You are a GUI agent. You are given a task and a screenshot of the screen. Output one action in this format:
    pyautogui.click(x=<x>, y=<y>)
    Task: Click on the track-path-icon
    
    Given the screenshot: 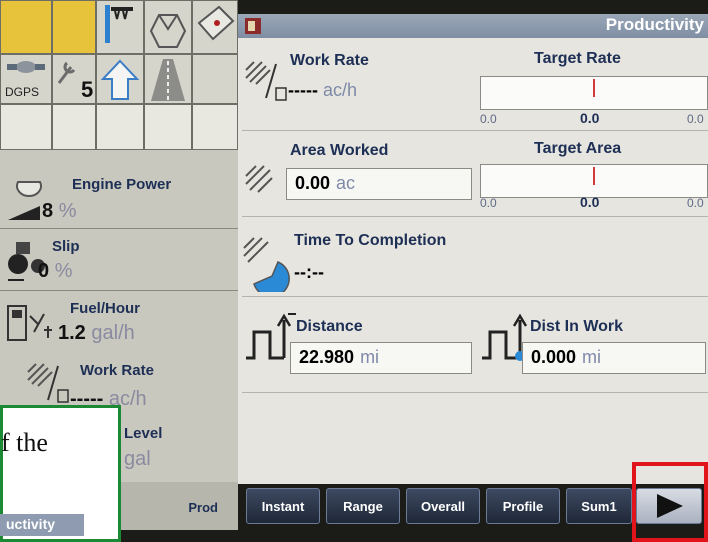 What is the action you would take?
    pyautogui.click(x=168, y=80)
    